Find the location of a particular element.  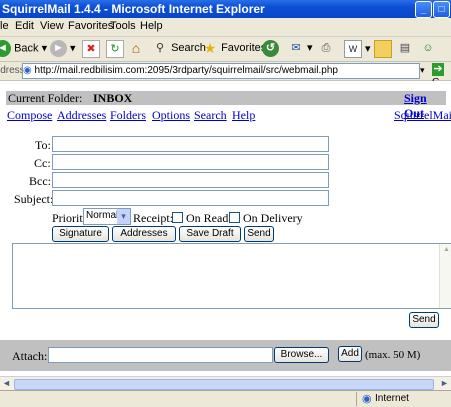

favorites-label: Favorites is located at coordinates (244, 47).